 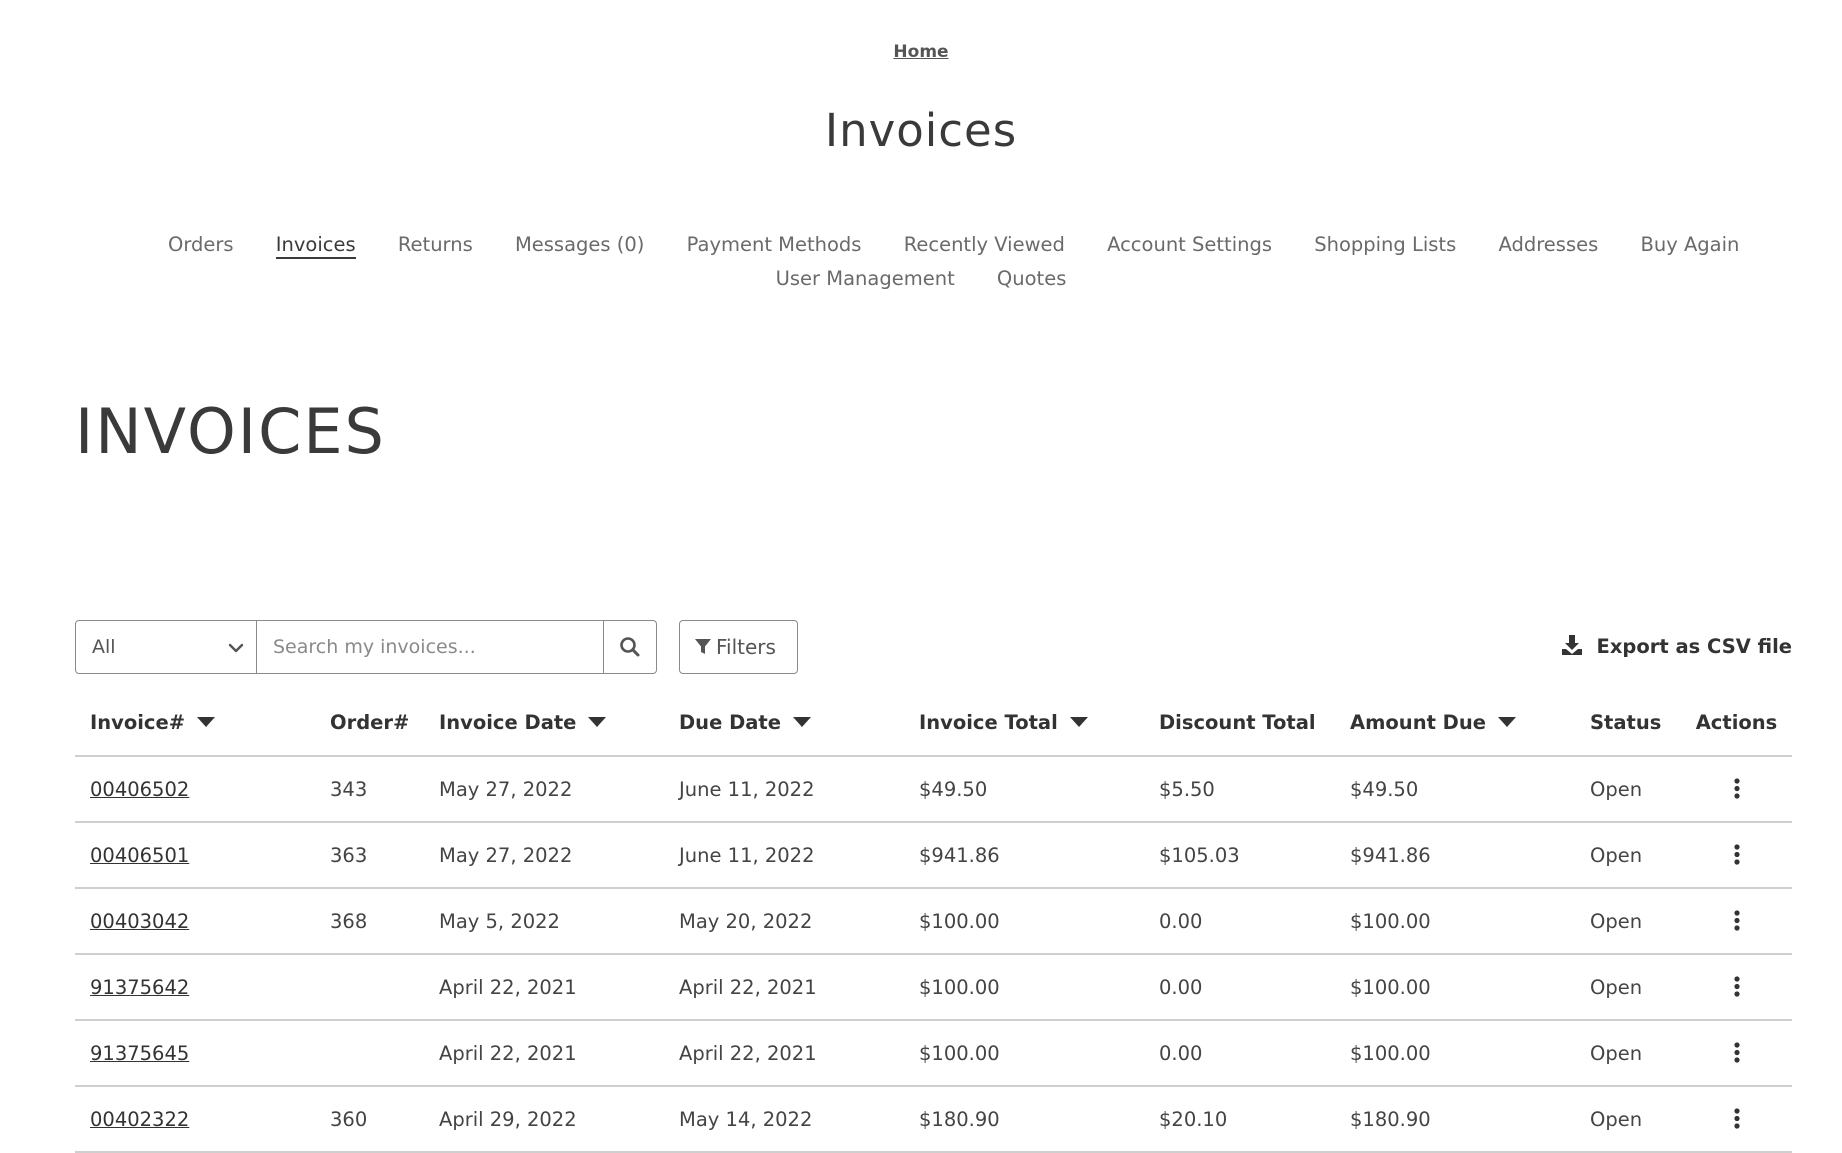 I want to click on order-number: 368, so click(x=369, y=921).